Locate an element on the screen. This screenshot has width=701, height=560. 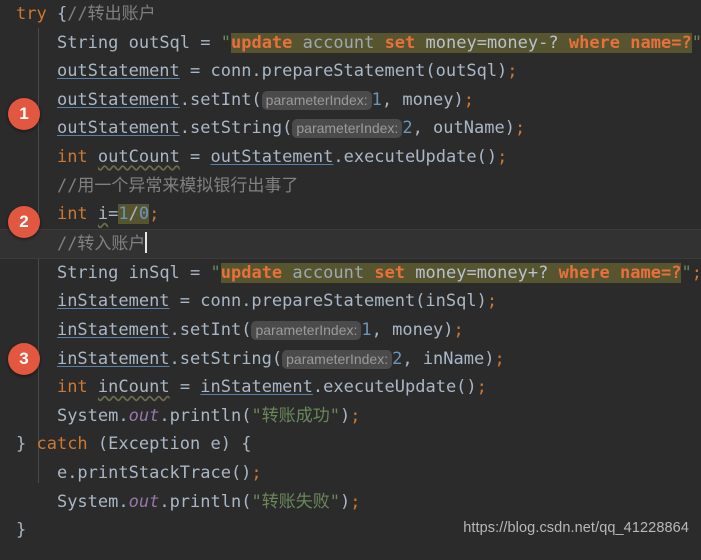
annotation-badge-1: 1 is located at coordinates (24, 114).